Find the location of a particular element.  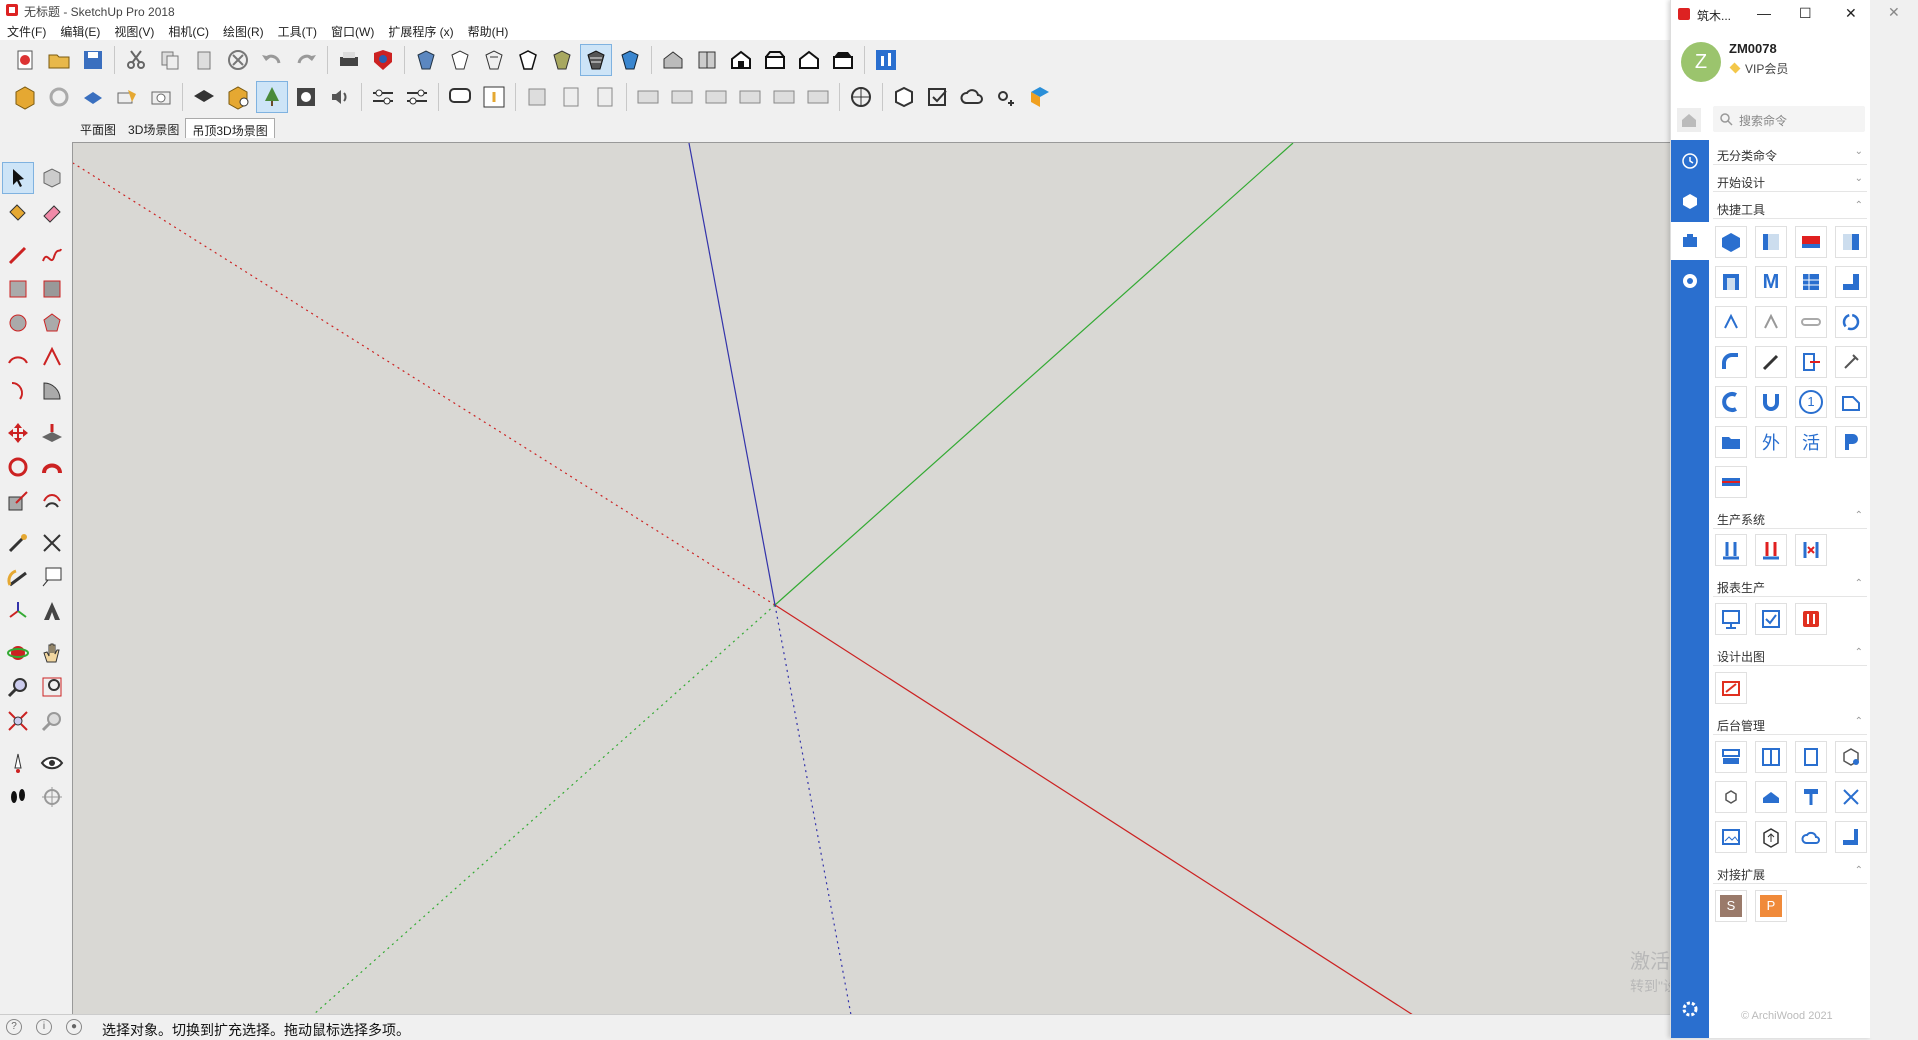

redo-button is located at coordinates (306, 60).